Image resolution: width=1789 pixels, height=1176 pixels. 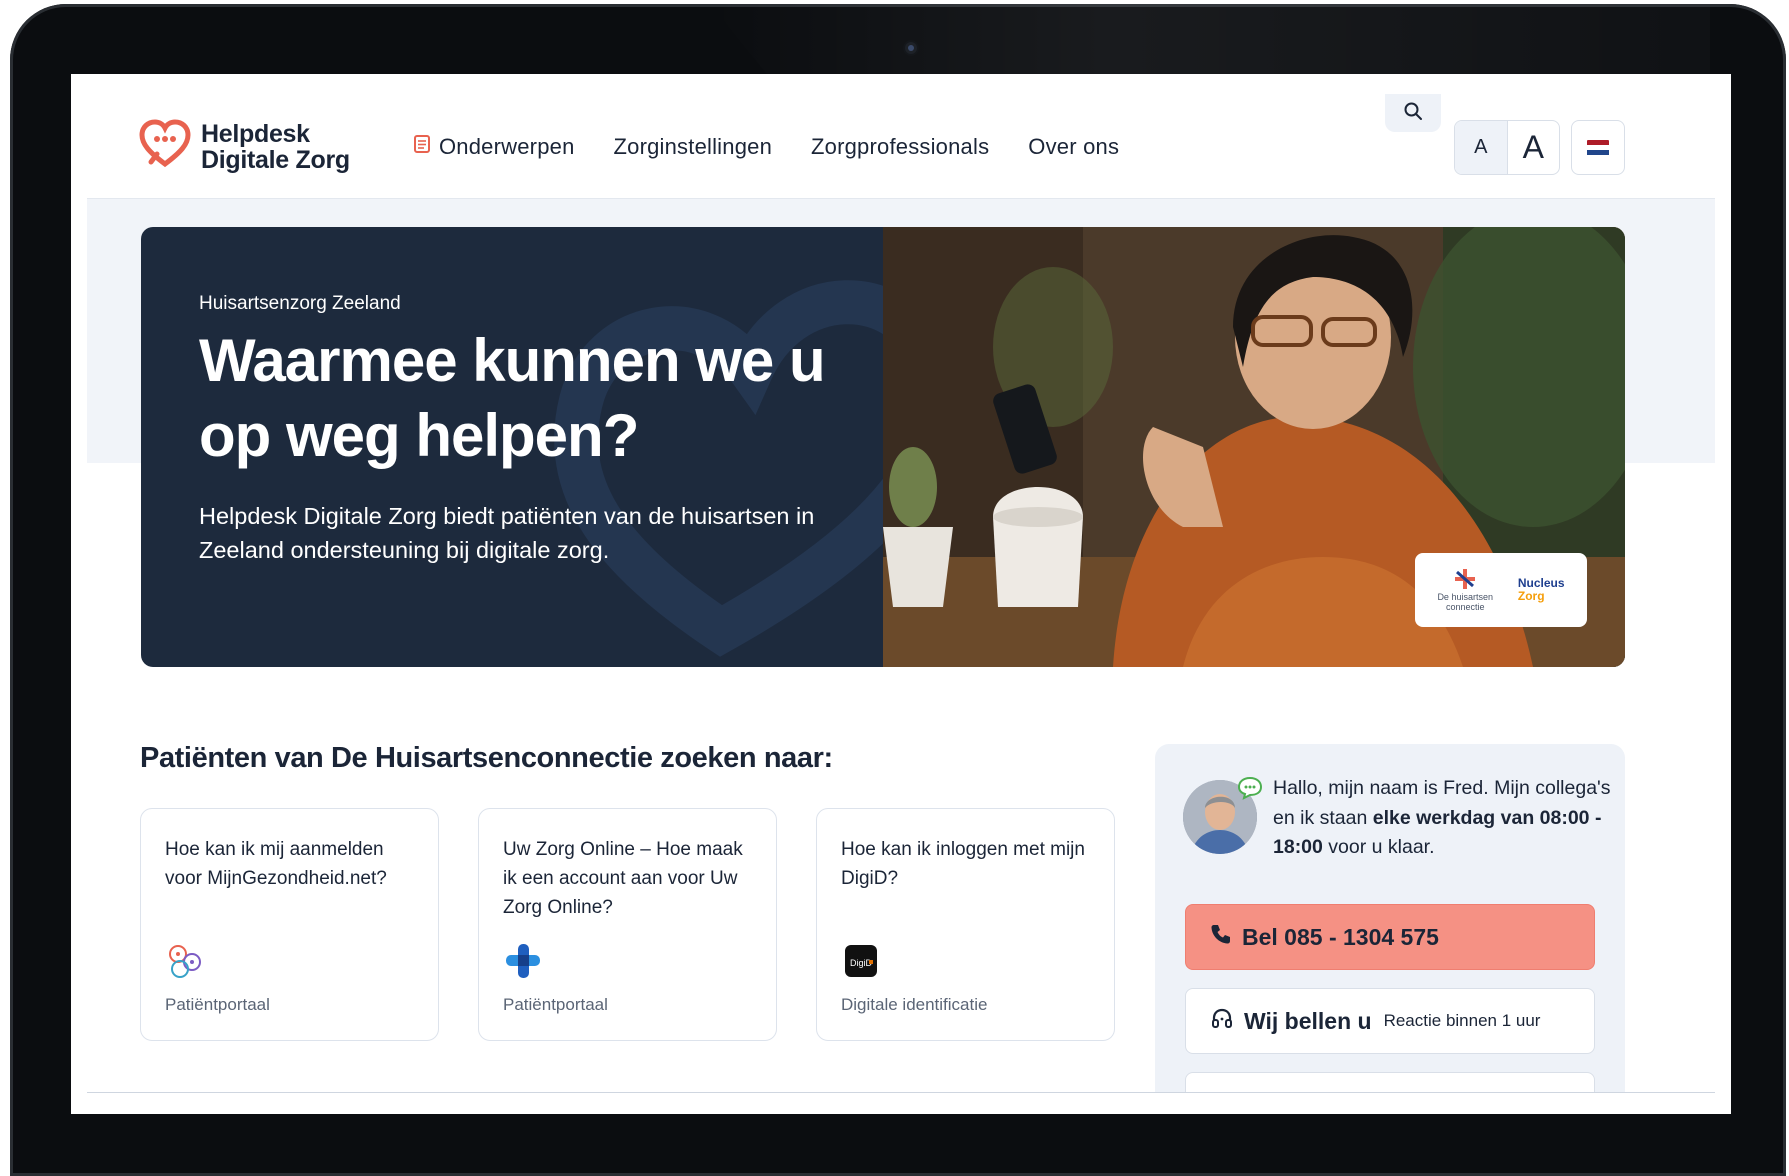 I want to click on brand-name-line2: Digitale Zorg, so click(x=275, y=159).